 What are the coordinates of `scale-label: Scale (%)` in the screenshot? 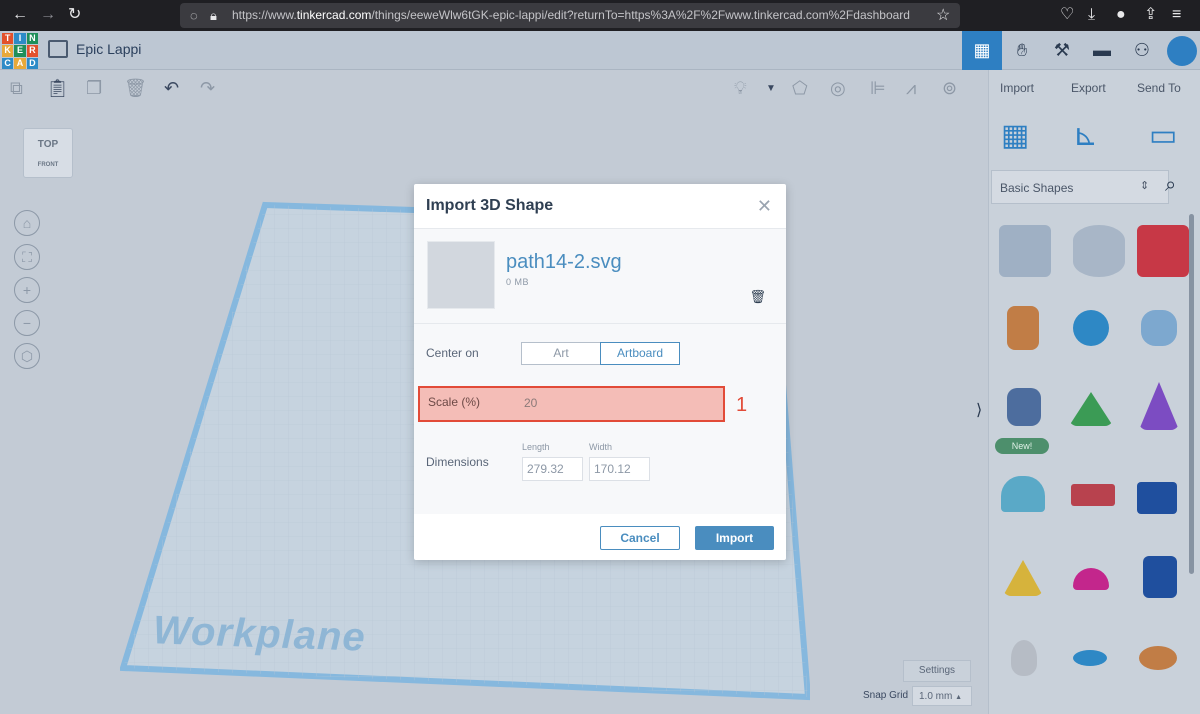 It's located at (454, 402).